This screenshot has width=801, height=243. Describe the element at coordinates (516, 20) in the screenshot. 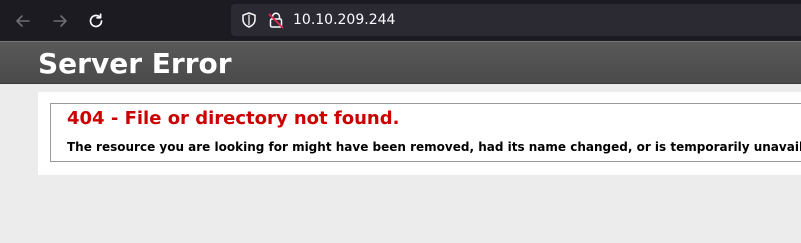

I see `address-bar: 10.10.209.244` at that location.